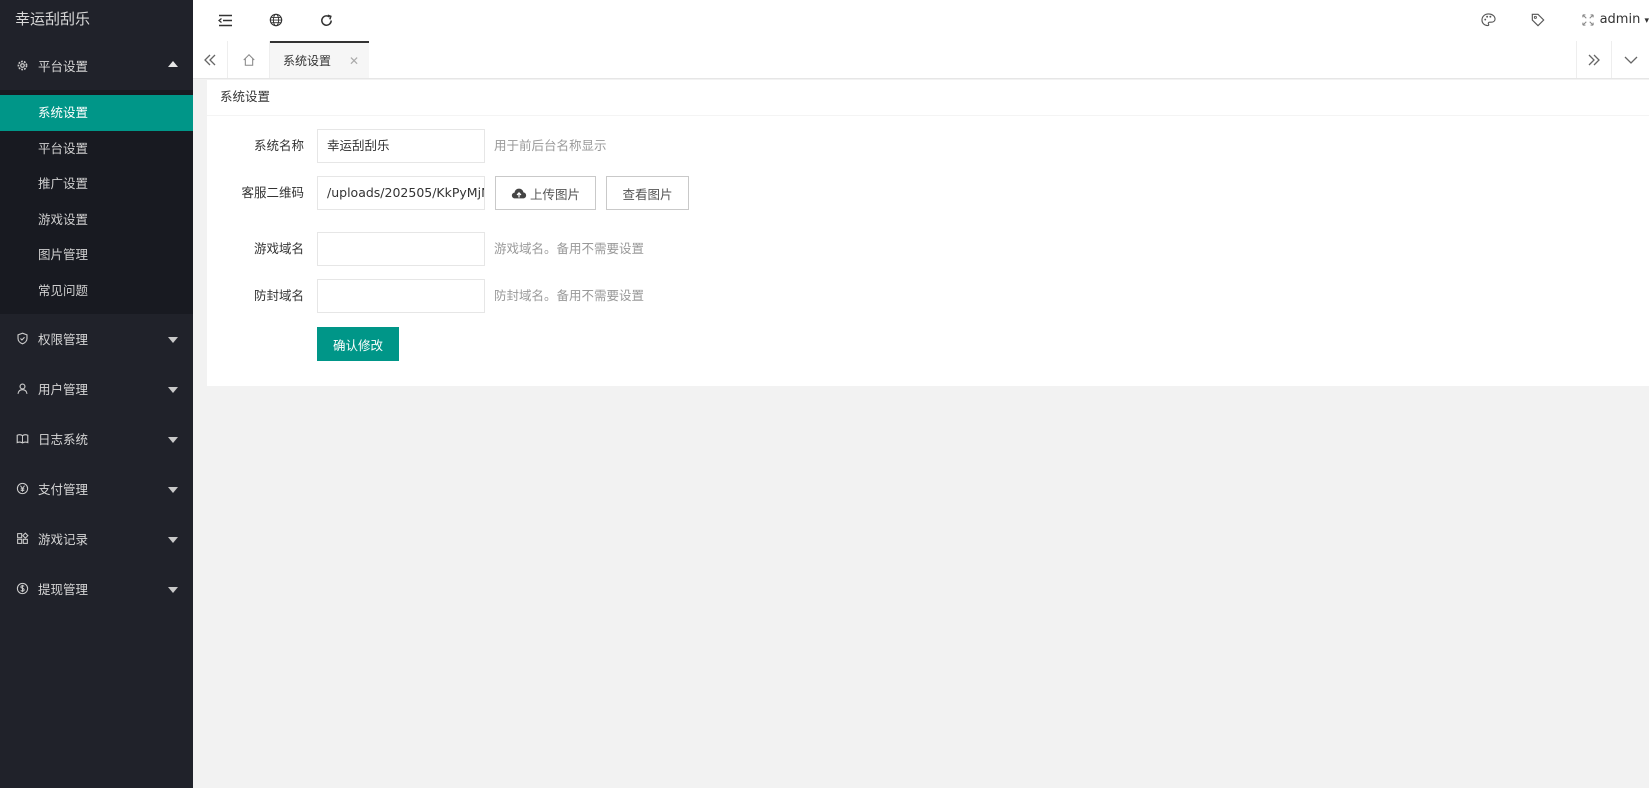 The height and width of the screenshot is (788, 1649). Describe the element at coordinates (1538, 20) in the screenshot. I see `tag-icon` at that location.